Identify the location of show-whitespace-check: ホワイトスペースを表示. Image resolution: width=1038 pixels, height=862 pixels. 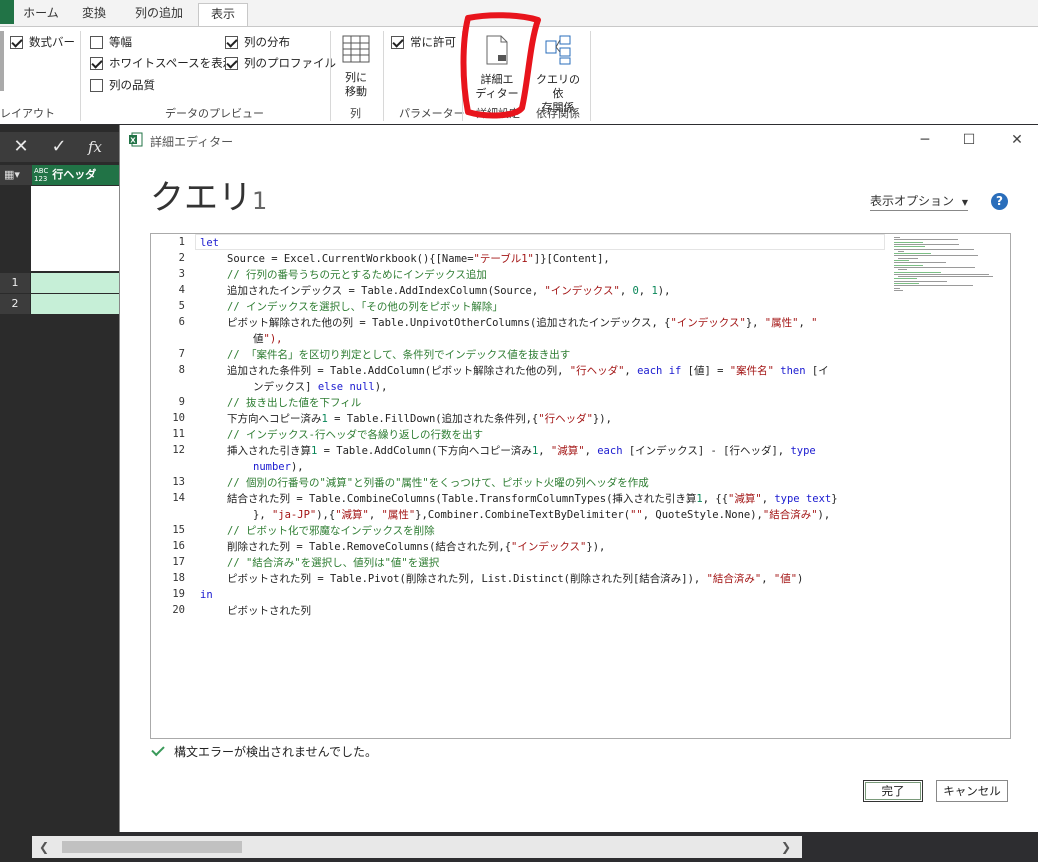
(162, 63).